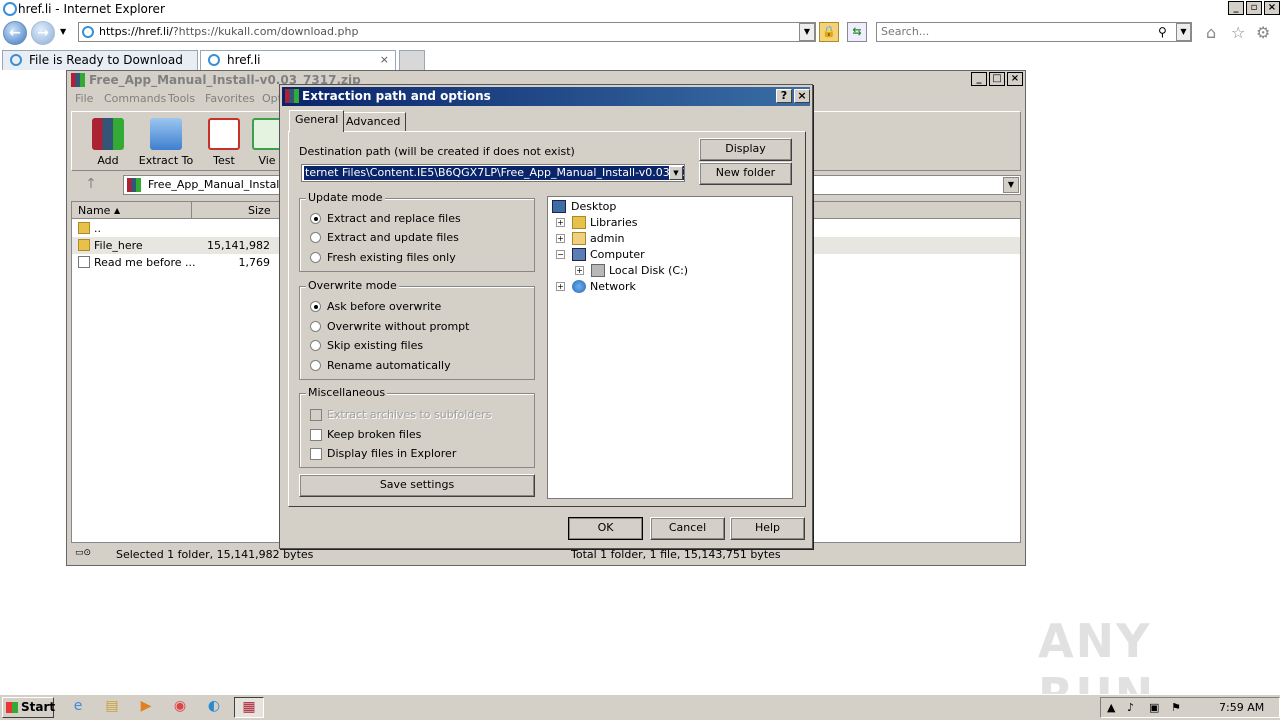 Image resolution: width=1280 pixels, height=720 pixels. I want to click on up-folder-icon: ↑, so click(91, 186).